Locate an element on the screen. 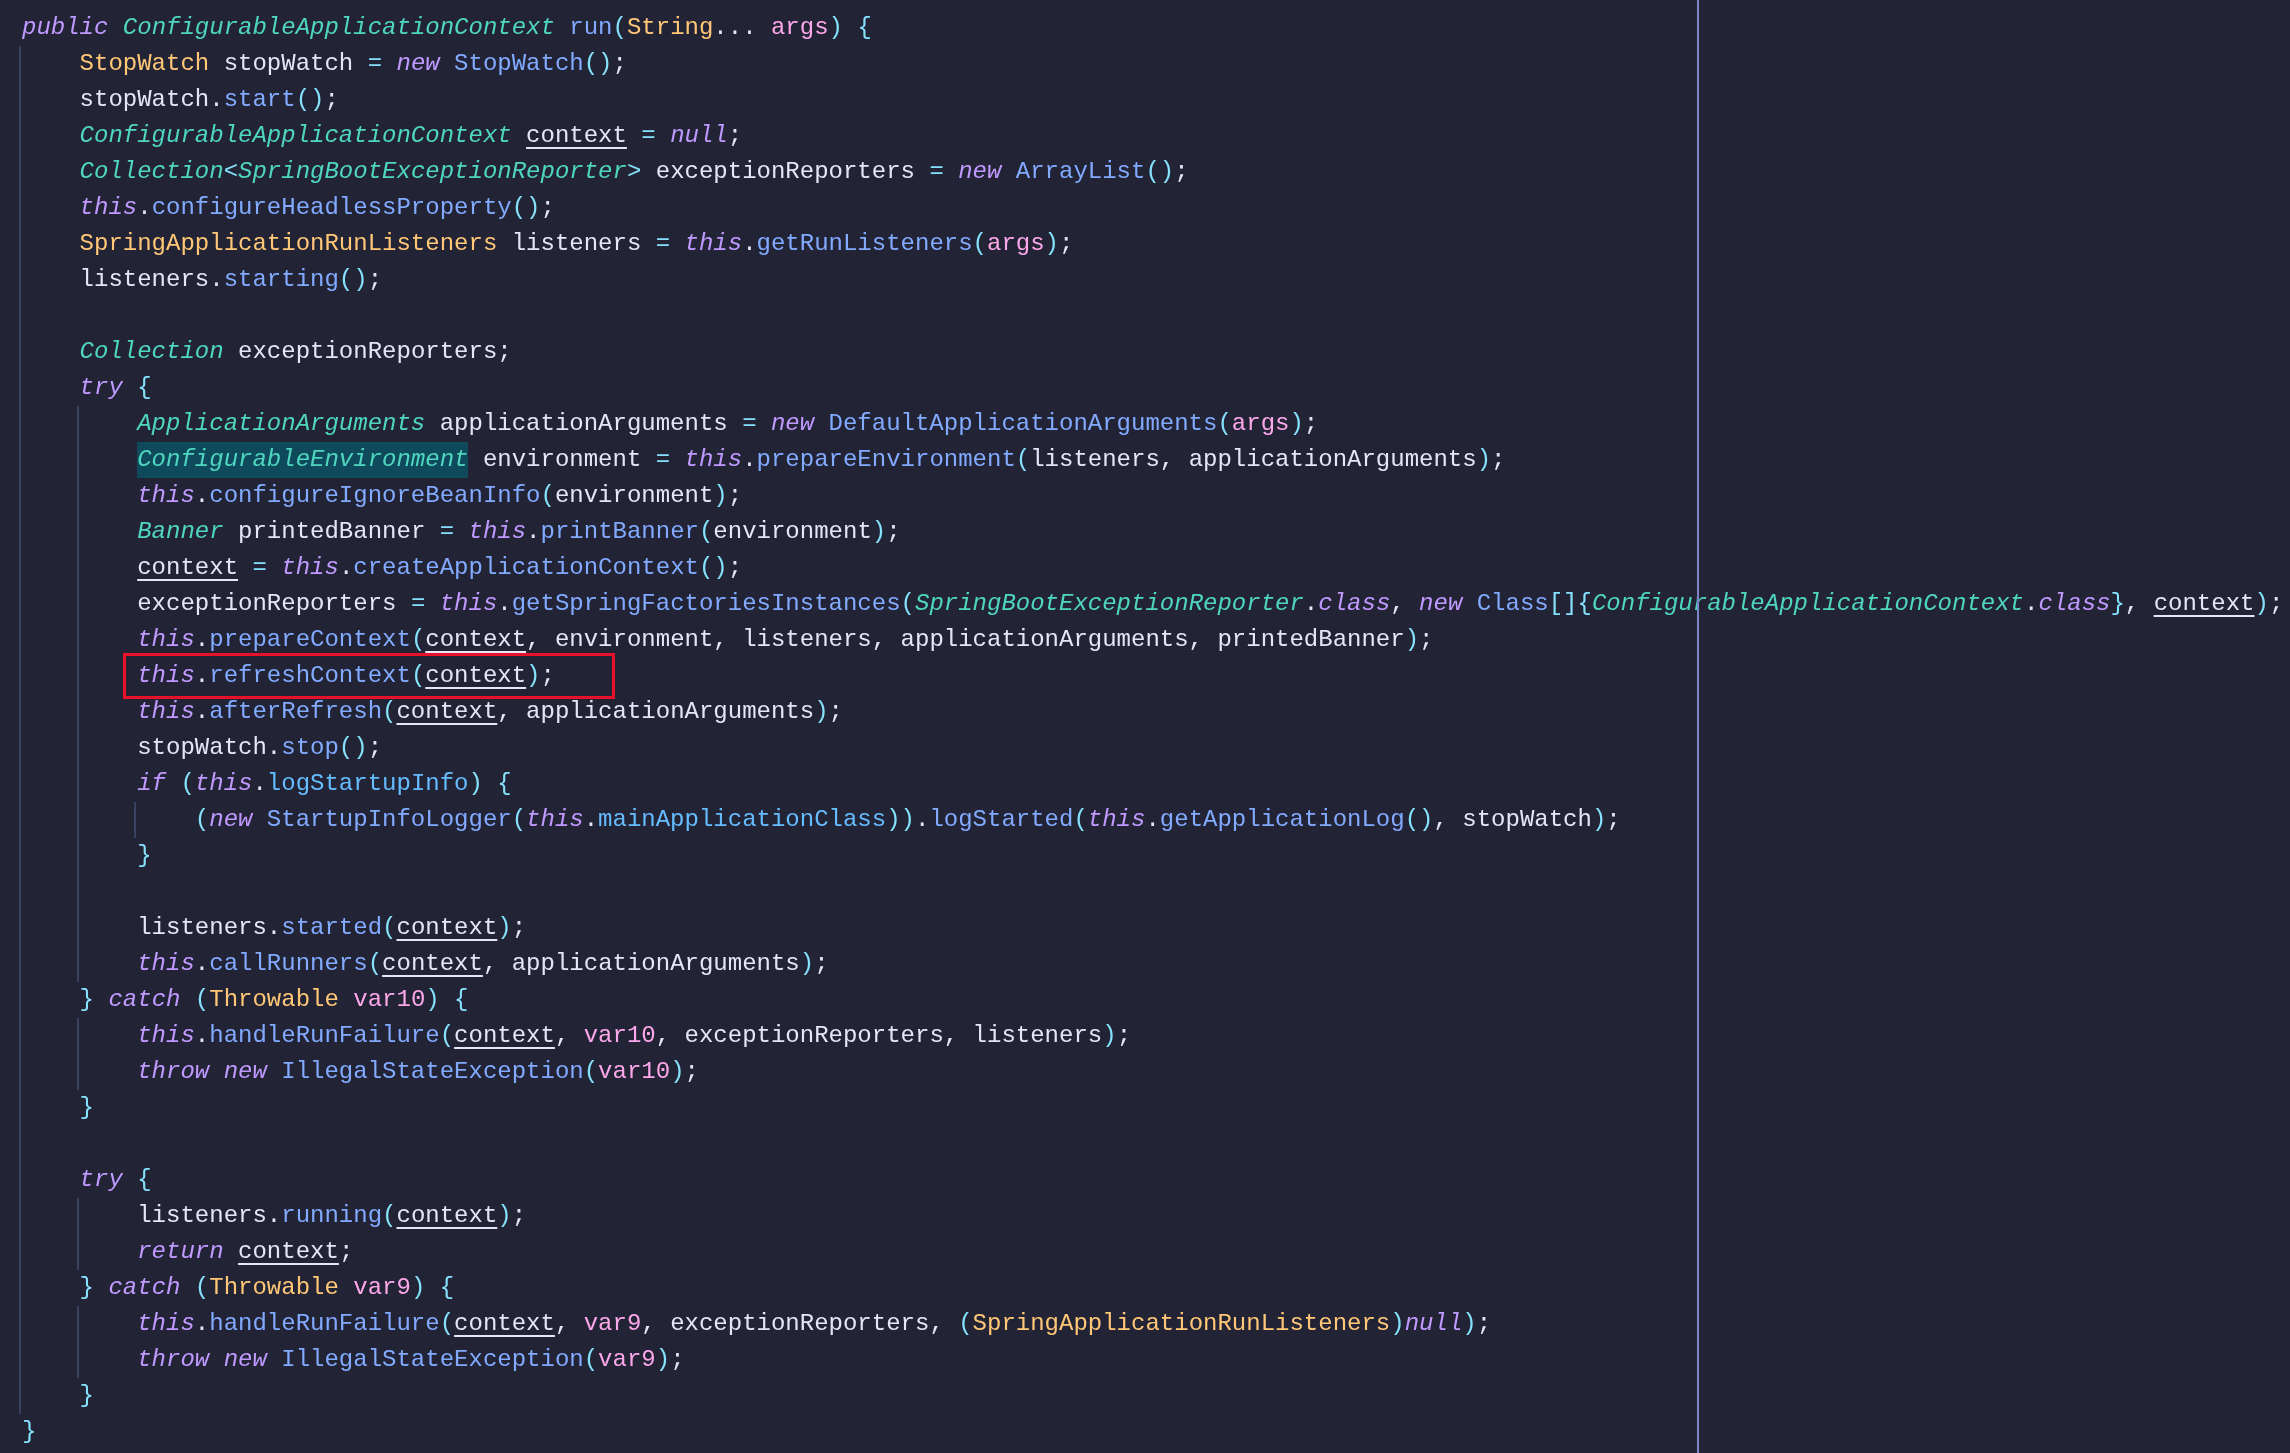  code-line: listeners.running(context); is located at coordinates (332, 1216).